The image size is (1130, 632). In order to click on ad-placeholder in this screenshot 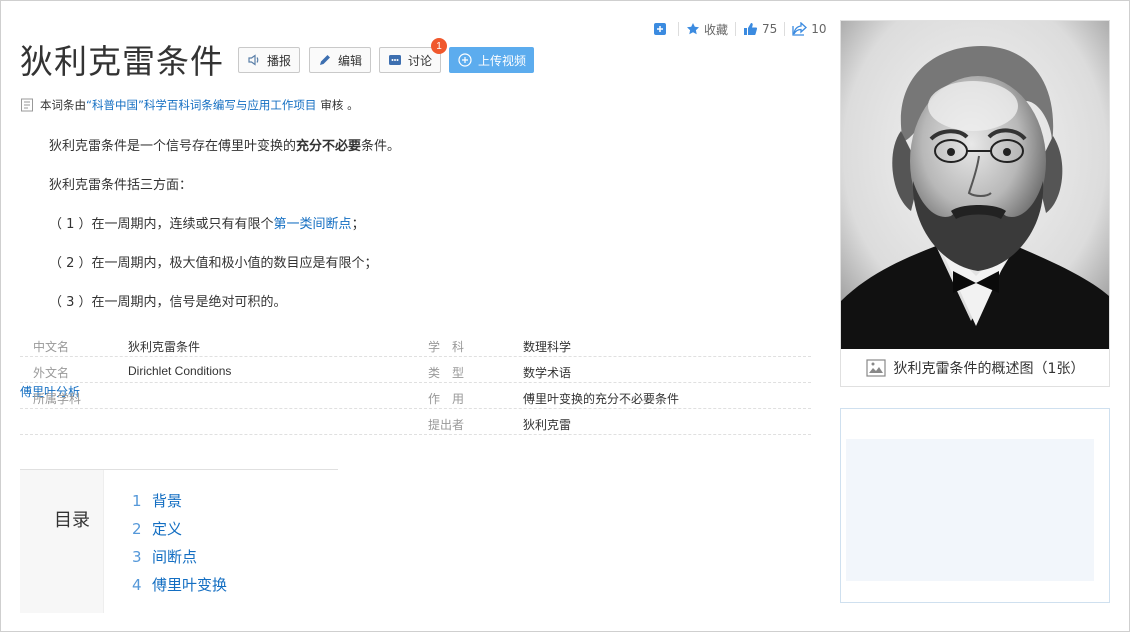, I will do `click(970, 510)`.